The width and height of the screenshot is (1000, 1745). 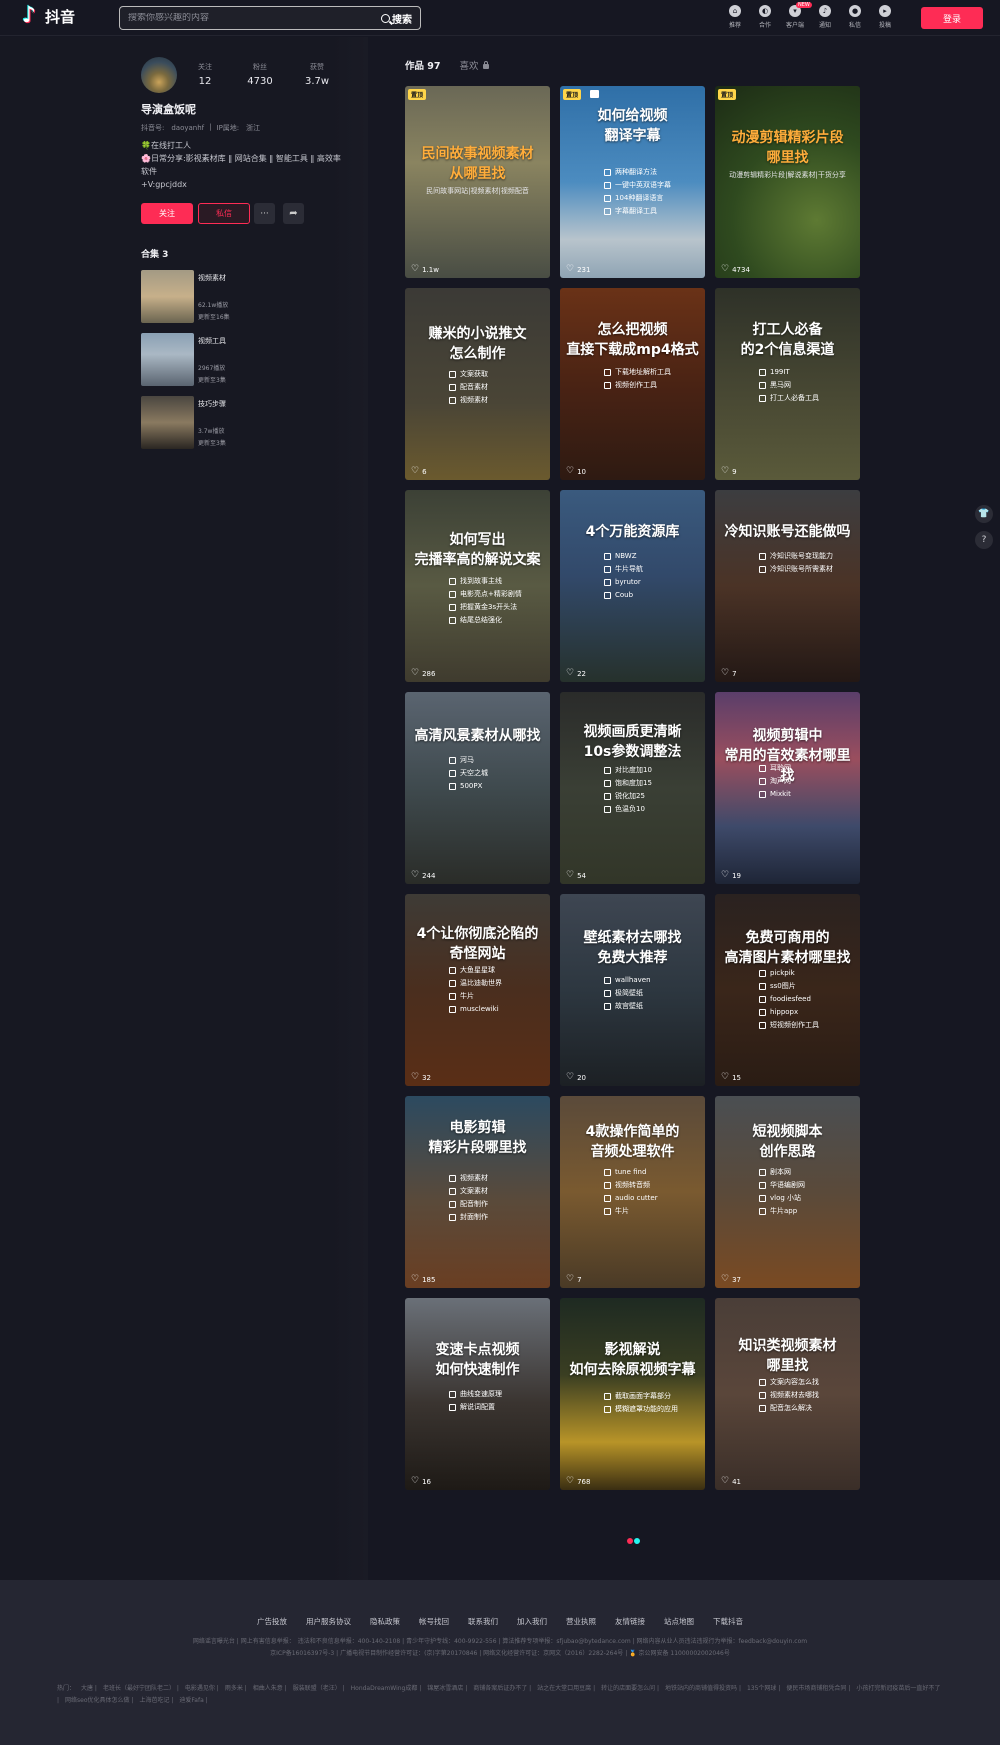 What do you see at coordinates (646, 1409) in the screenshot?
I see `checklist-text: 模糊遮罩功能的应用` at bounding box center [646, 1409].